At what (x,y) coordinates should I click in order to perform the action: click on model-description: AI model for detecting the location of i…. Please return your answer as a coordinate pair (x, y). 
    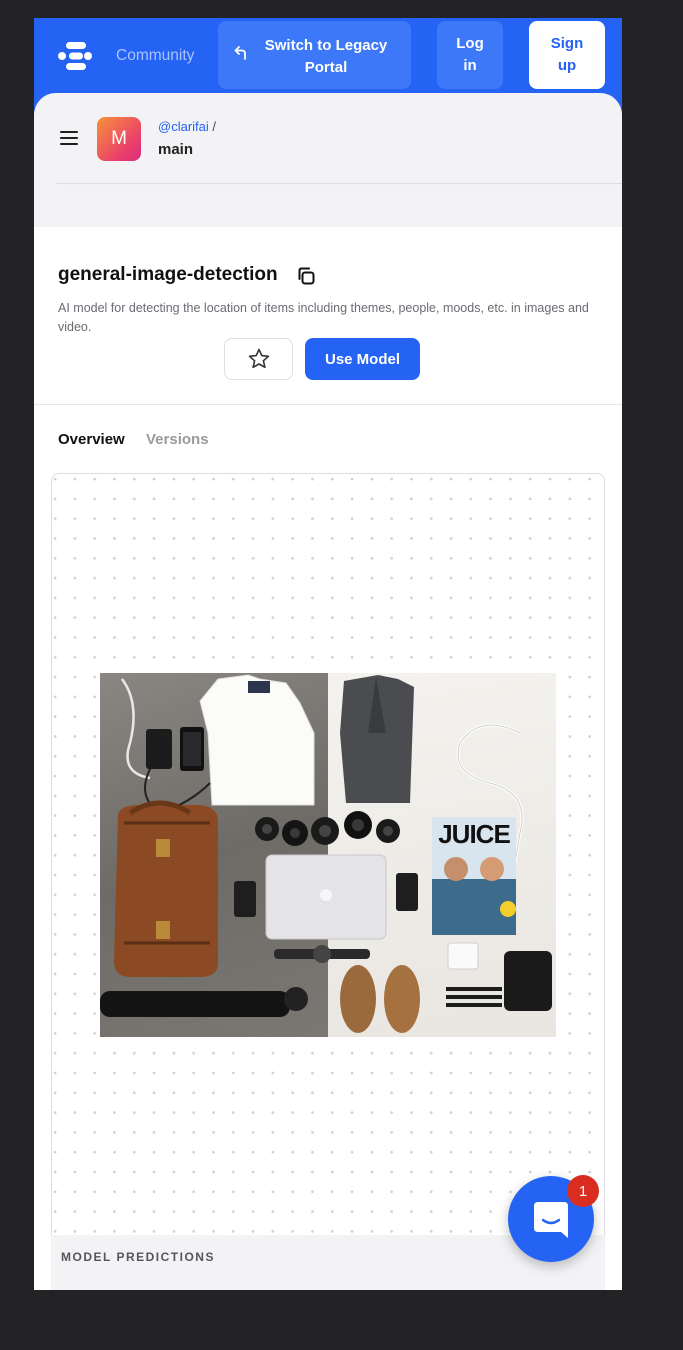
    Looking at the image, I should click on (323, 317).